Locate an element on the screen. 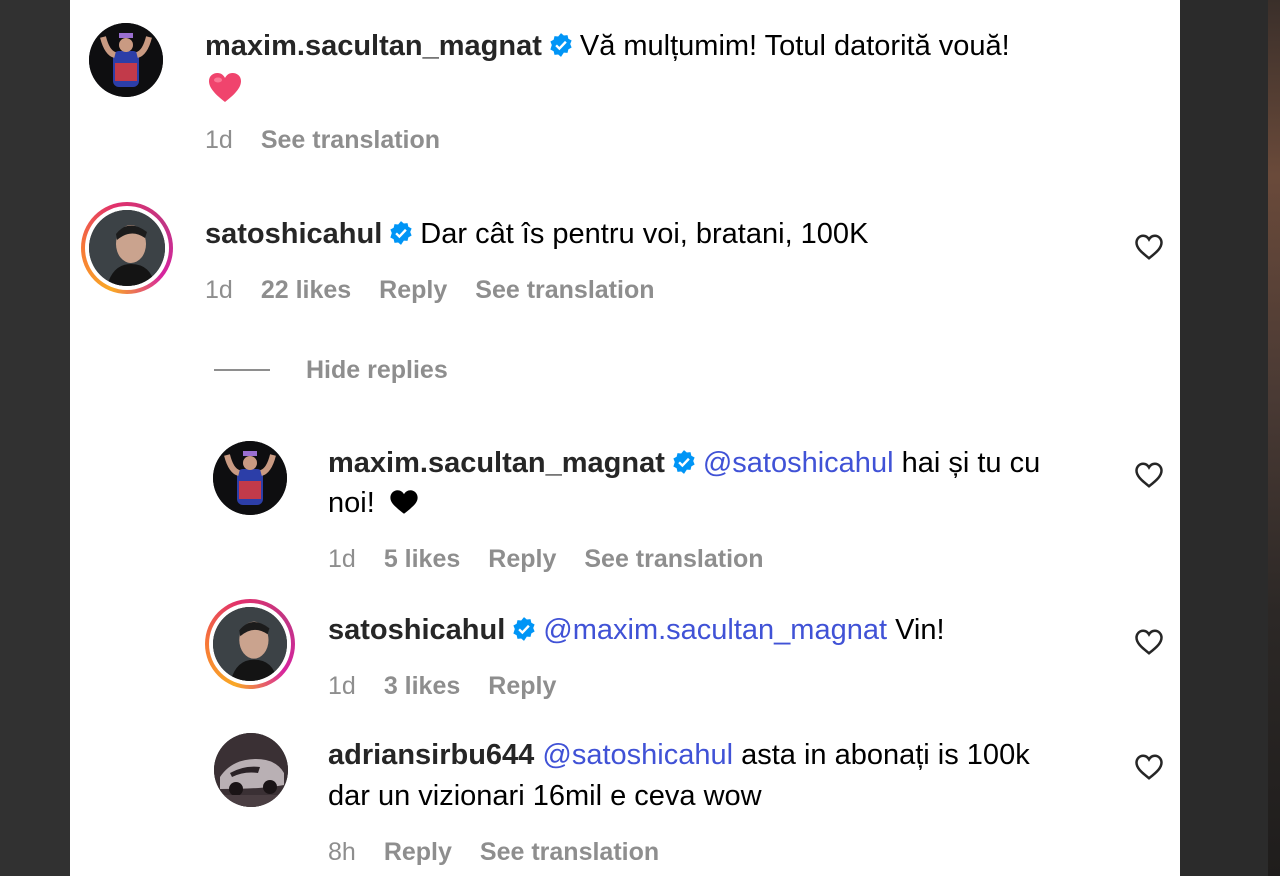 This screenshot has width=1280, height=876. likes-count-link: 22 likes is located at coordinates (306, 290).